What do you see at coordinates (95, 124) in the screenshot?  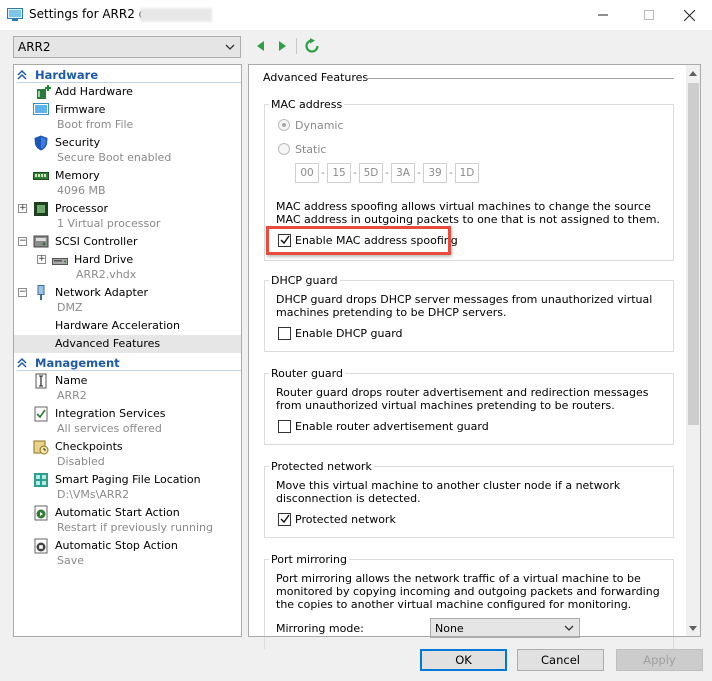 I see `tree-item-detail: Boot from File` at bounding box center [95, 124].